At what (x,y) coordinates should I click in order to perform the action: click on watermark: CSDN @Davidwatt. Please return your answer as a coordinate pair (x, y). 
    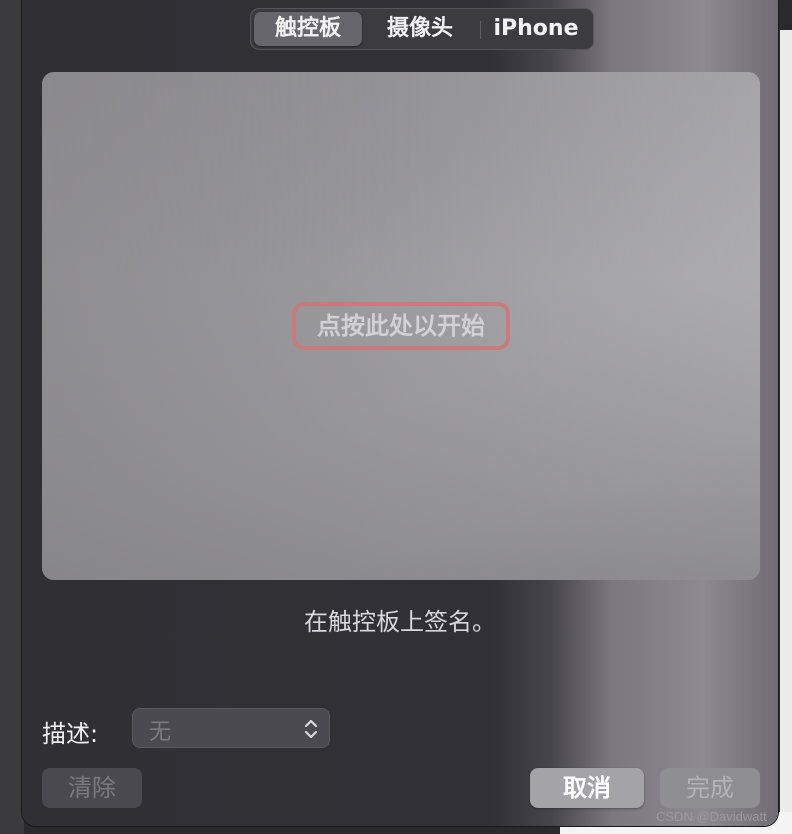
    Looking at the image, I should click on (711, 816).